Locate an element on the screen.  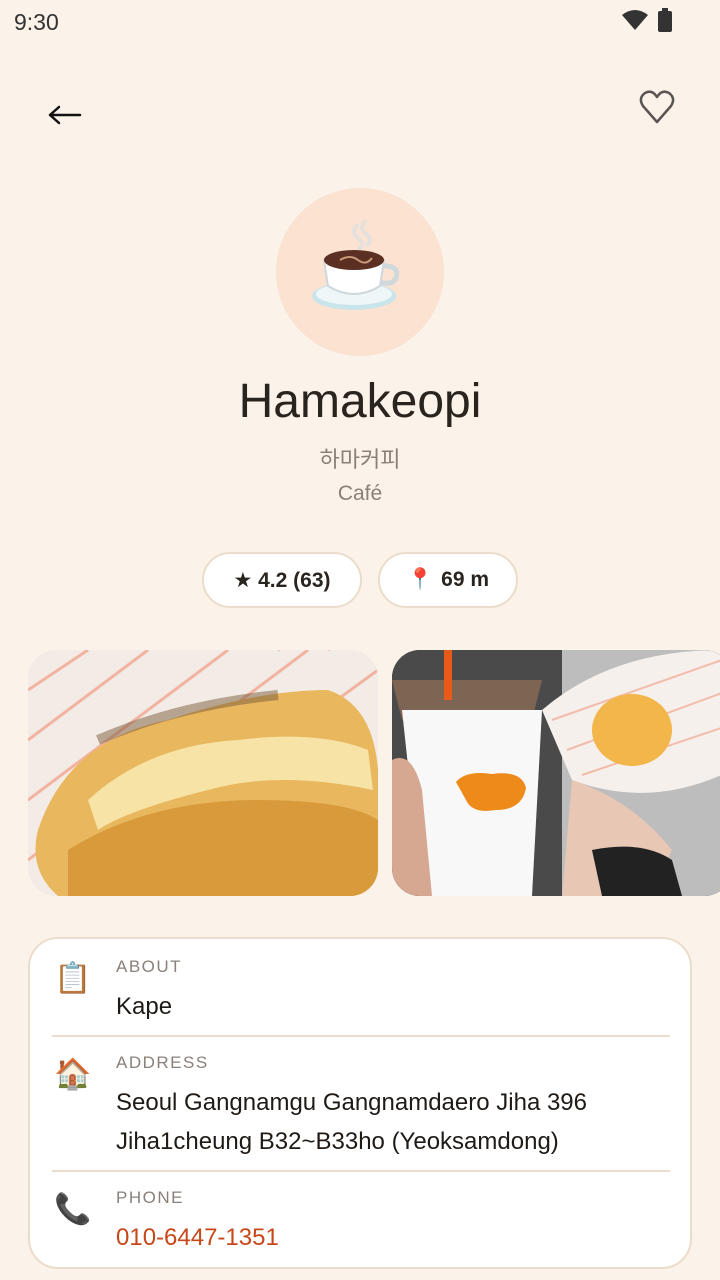
place-avatar is located at coordinates (360, 272).